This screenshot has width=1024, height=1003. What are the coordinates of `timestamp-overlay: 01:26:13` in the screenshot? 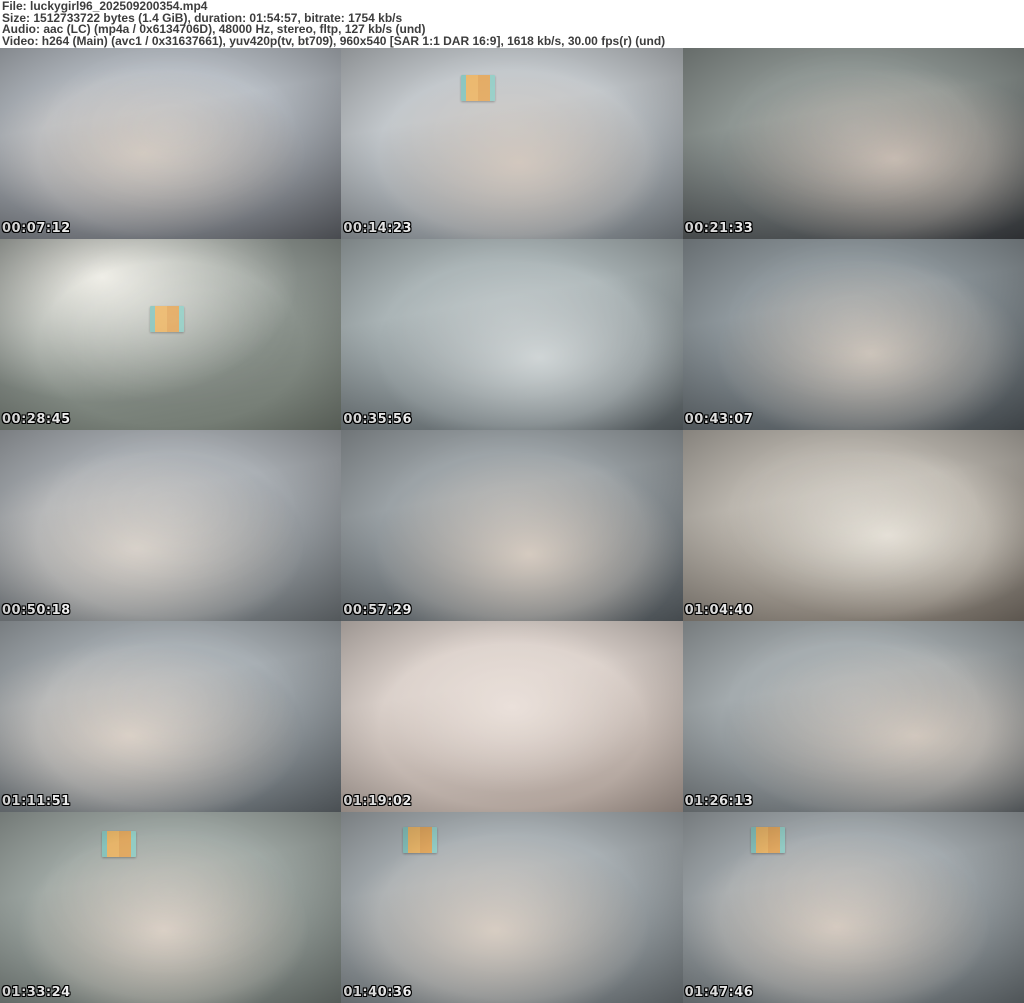 It's located at (719, 801).